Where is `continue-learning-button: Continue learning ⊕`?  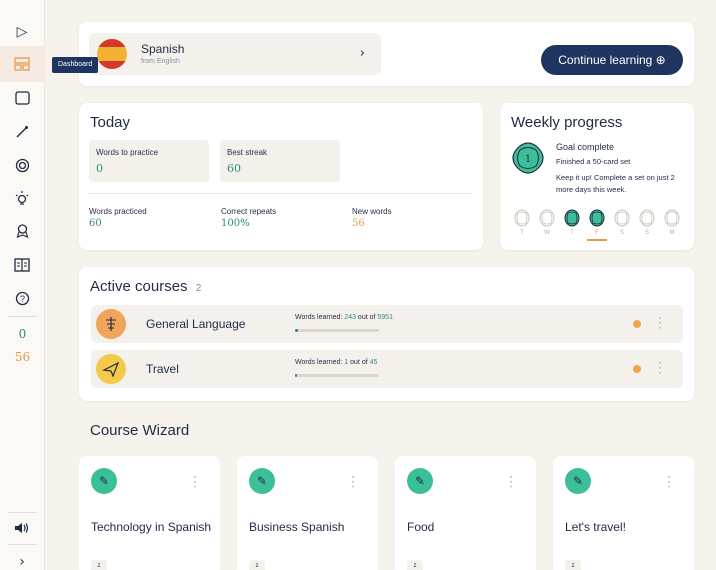
continue-learning-button: Continue learning ⊕ is located at coordinates (612, 60).